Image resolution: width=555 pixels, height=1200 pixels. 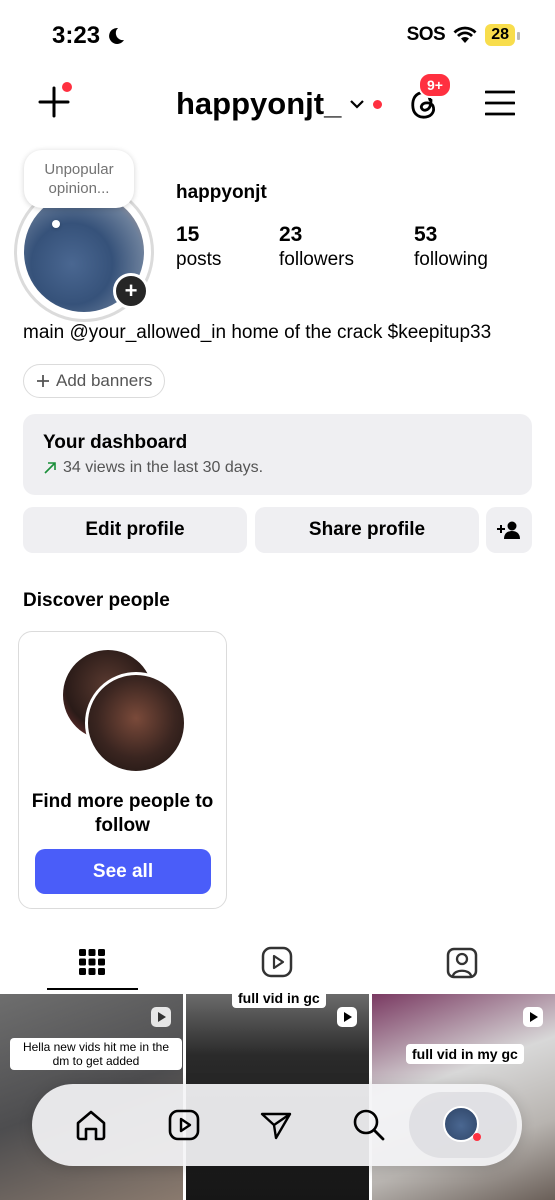 What do you see at coordinates (259, 103) in the screenshot?
I see `header-username: happyonjt_` at bounding box center [259, 103].